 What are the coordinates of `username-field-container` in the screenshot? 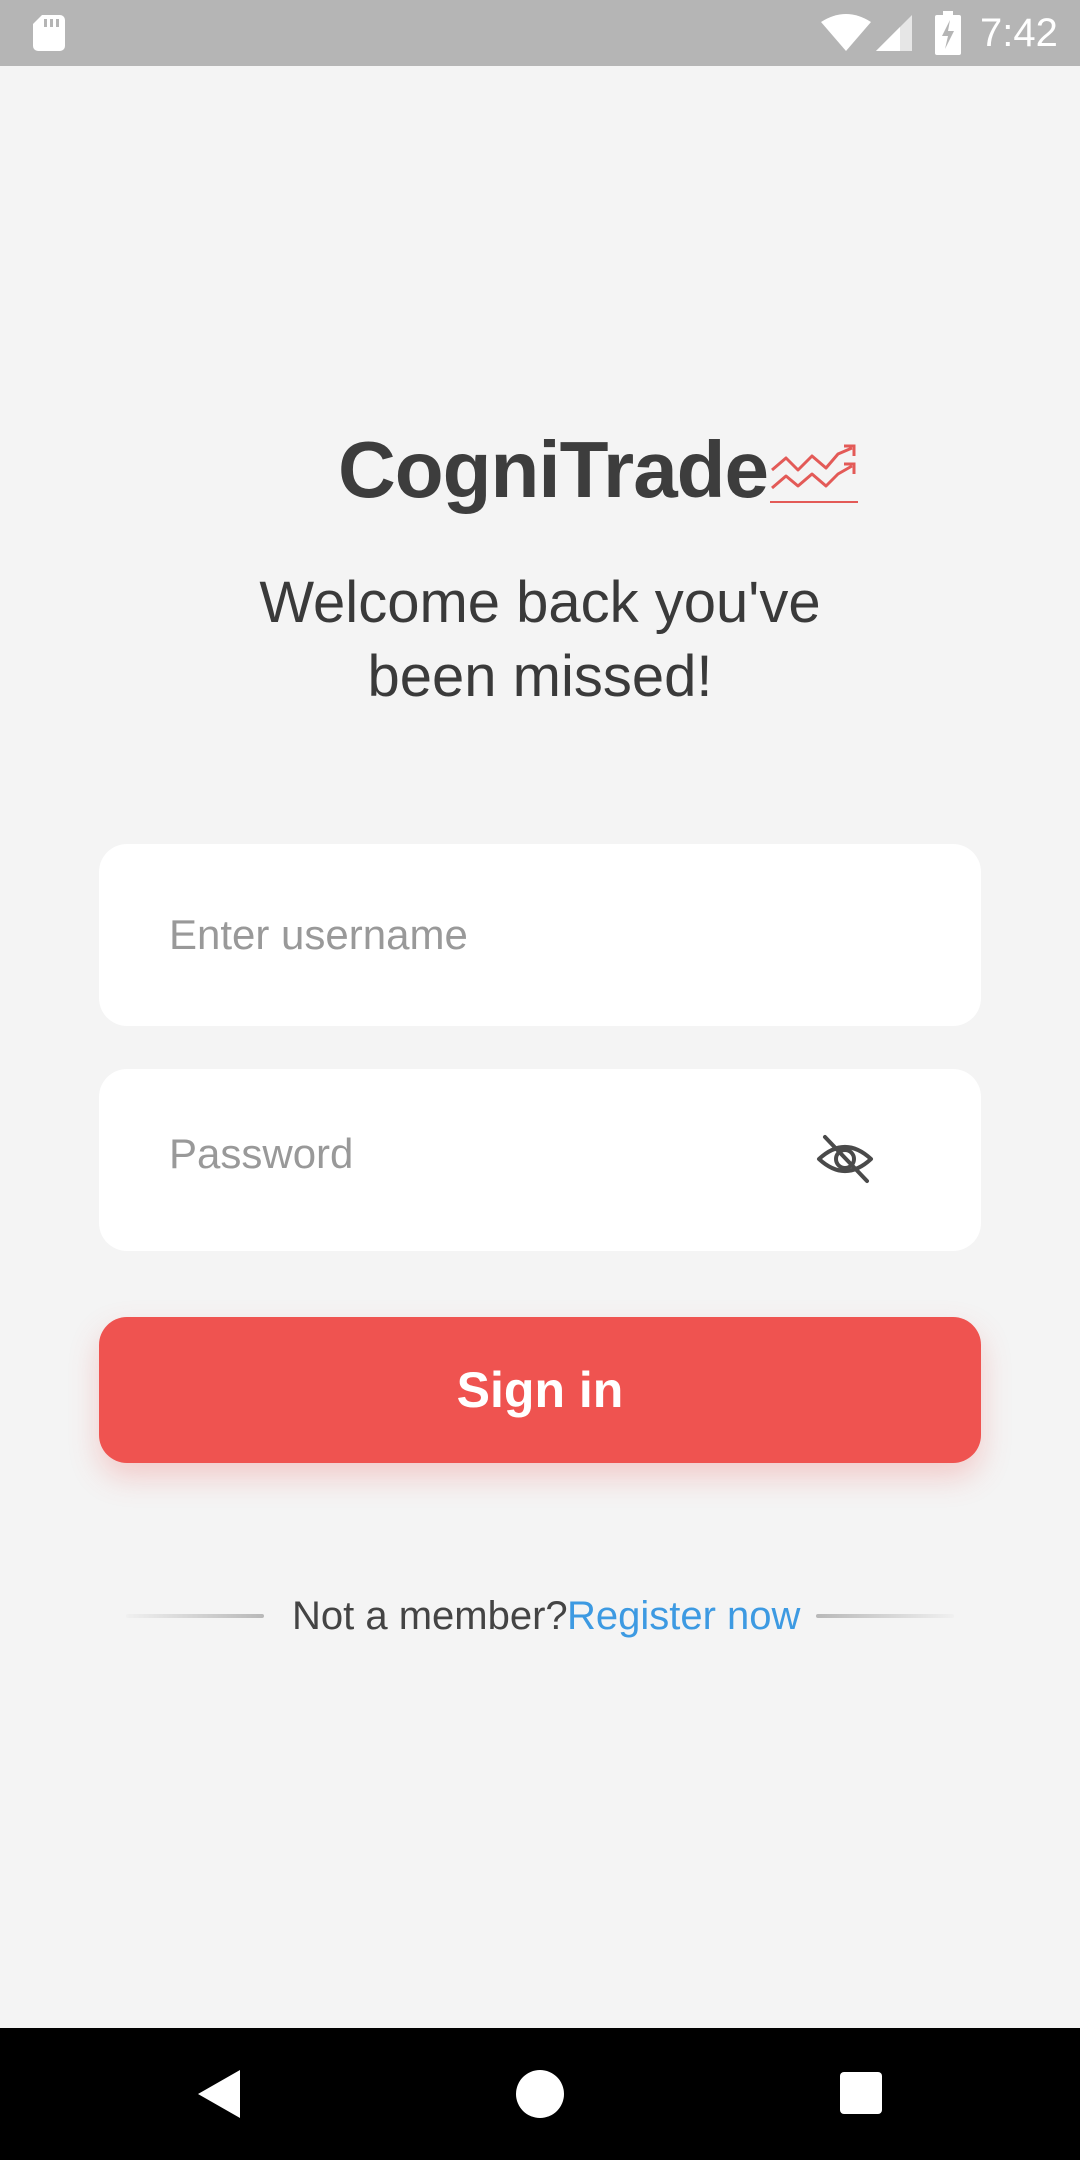 It's located at (540, 935).